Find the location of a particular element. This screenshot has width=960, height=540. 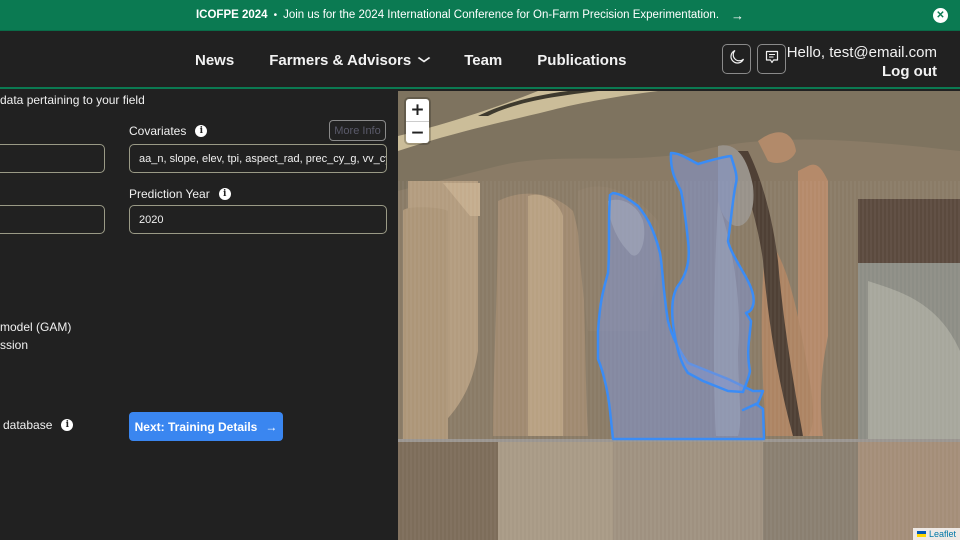

user-area: Hello, test@email.com Log out is located at coordinates (862, 62).